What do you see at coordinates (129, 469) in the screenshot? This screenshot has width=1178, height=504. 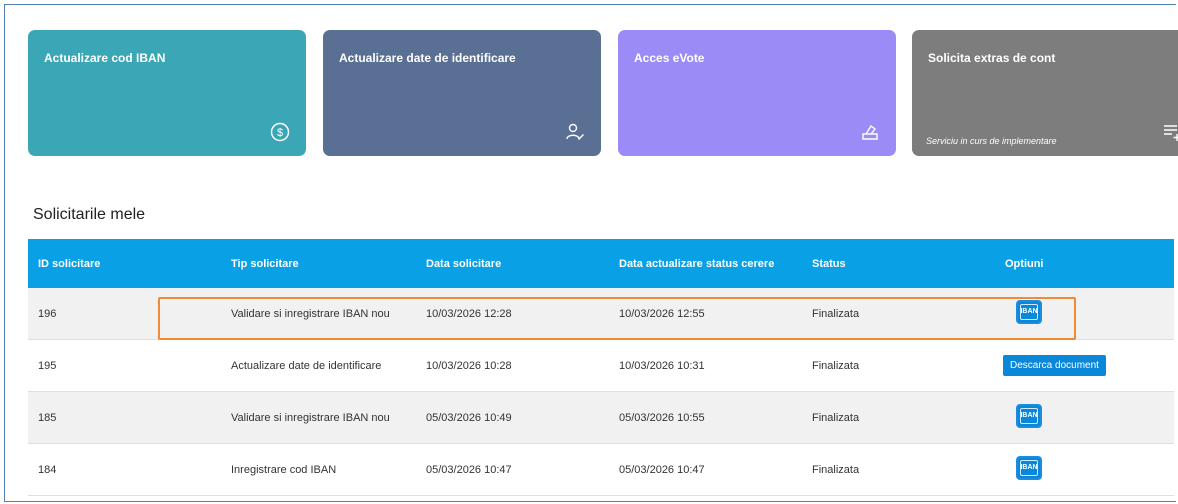 I see `cell-id: 184` at bounding box center [129, 469].